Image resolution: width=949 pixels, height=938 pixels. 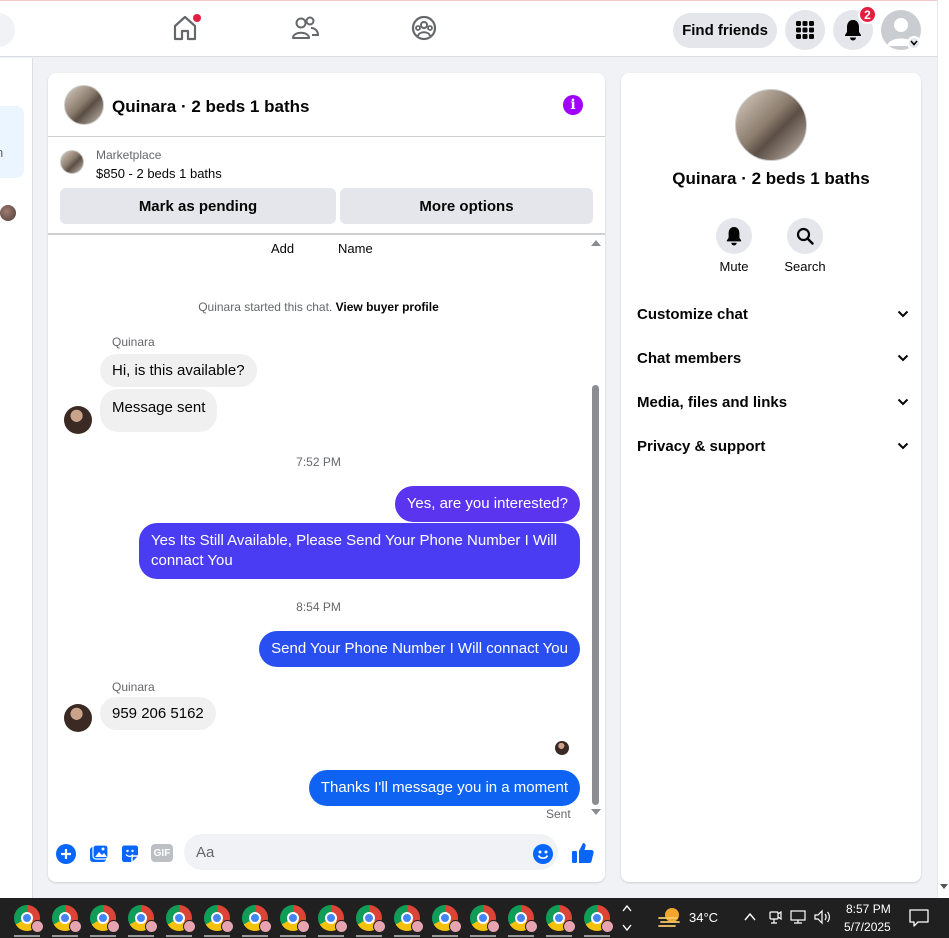 I want to click on message-input, so click(x=371, y=852).